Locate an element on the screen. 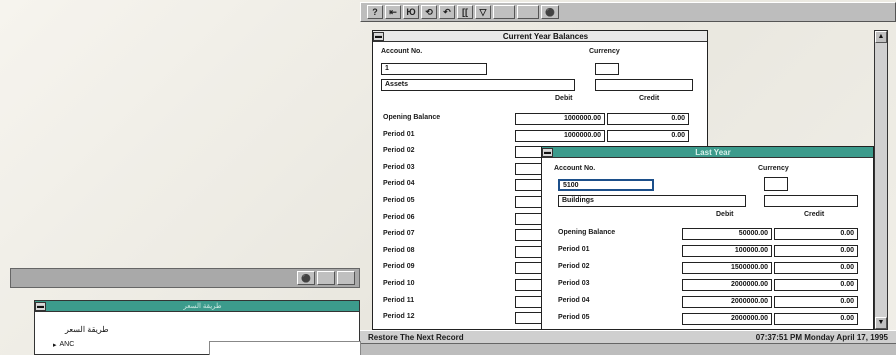 Image resolution: width=896 pixels, height=355 pixels. toolbar: ? ⇤ Ю ⟲ ↶[[▽ ⚫ is located at coordinates (628, 12).